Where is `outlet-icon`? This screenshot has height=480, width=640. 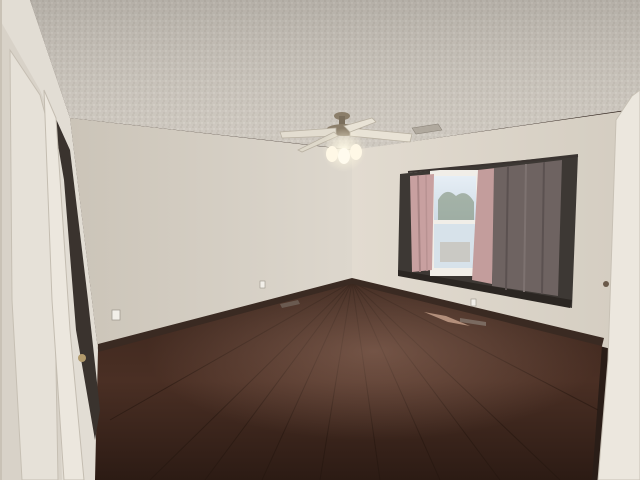
outlet-icon is located at coordinates (116, 315).